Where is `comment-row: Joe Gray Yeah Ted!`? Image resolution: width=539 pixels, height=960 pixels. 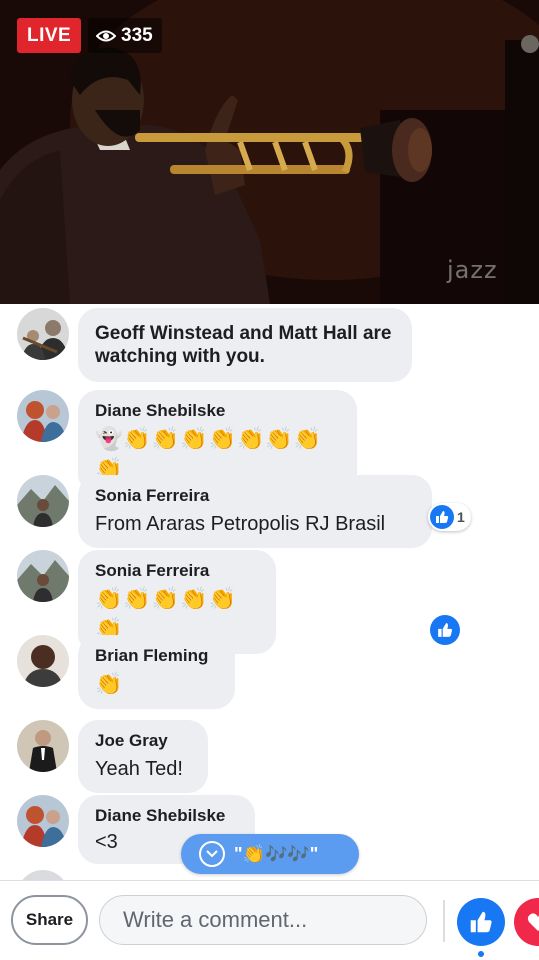
comment-row: Joe Gray Yeah Ted! is located at coordinates (112, 756).